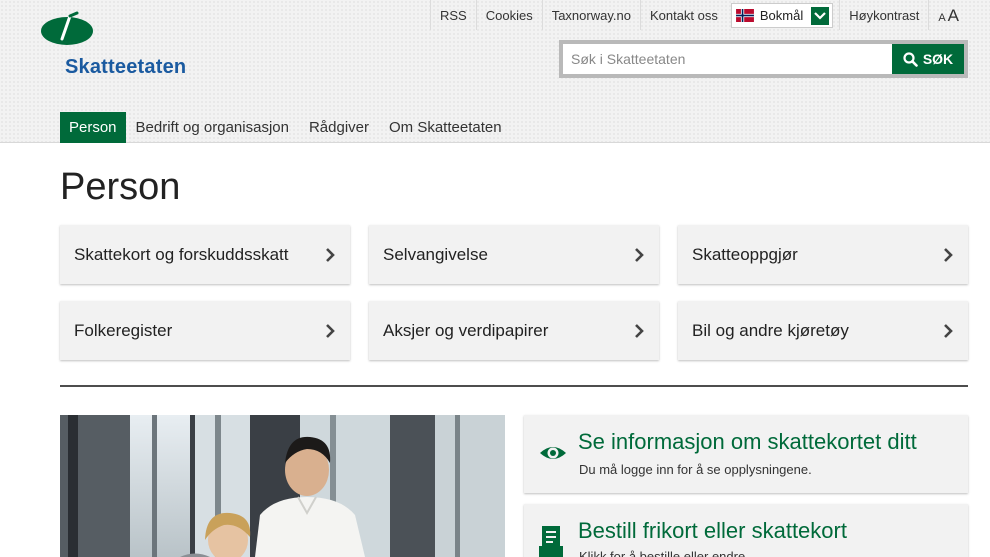 This screenshot has width=990, height=557. What do you see at coordinates (551, 541) in the screenshot?
I see `document-icon` at bounding box center [551, 541].